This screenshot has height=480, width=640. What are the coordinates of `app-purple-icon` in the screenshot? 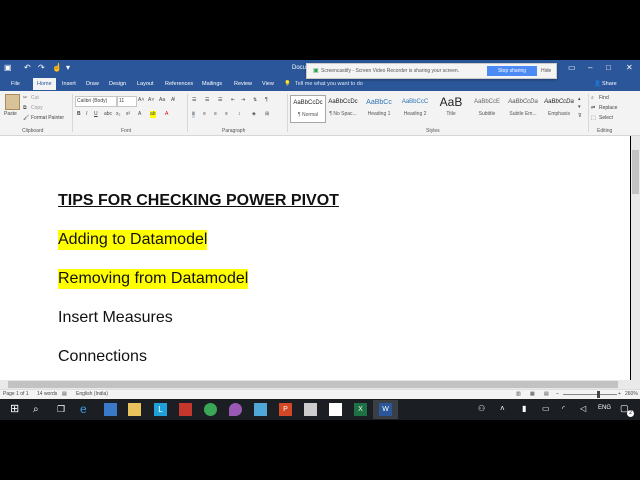 It's located at (235, 409).